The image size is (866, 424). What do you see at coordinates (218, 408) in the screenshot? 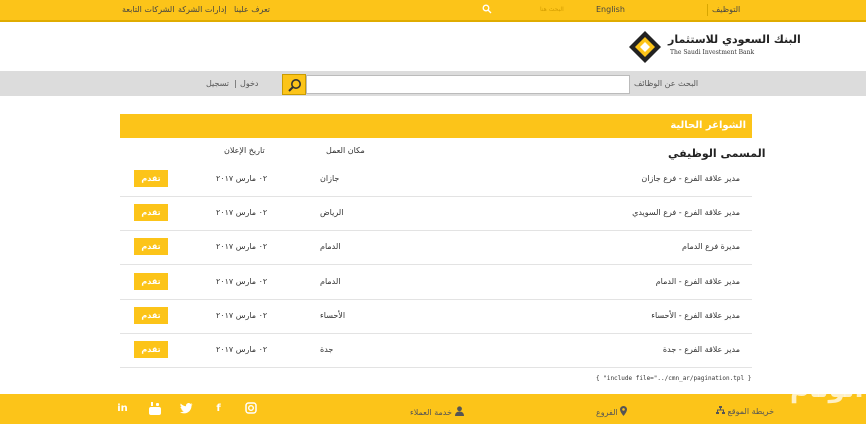
I see `facebook-icon: f` at bounding box center [218, 408].